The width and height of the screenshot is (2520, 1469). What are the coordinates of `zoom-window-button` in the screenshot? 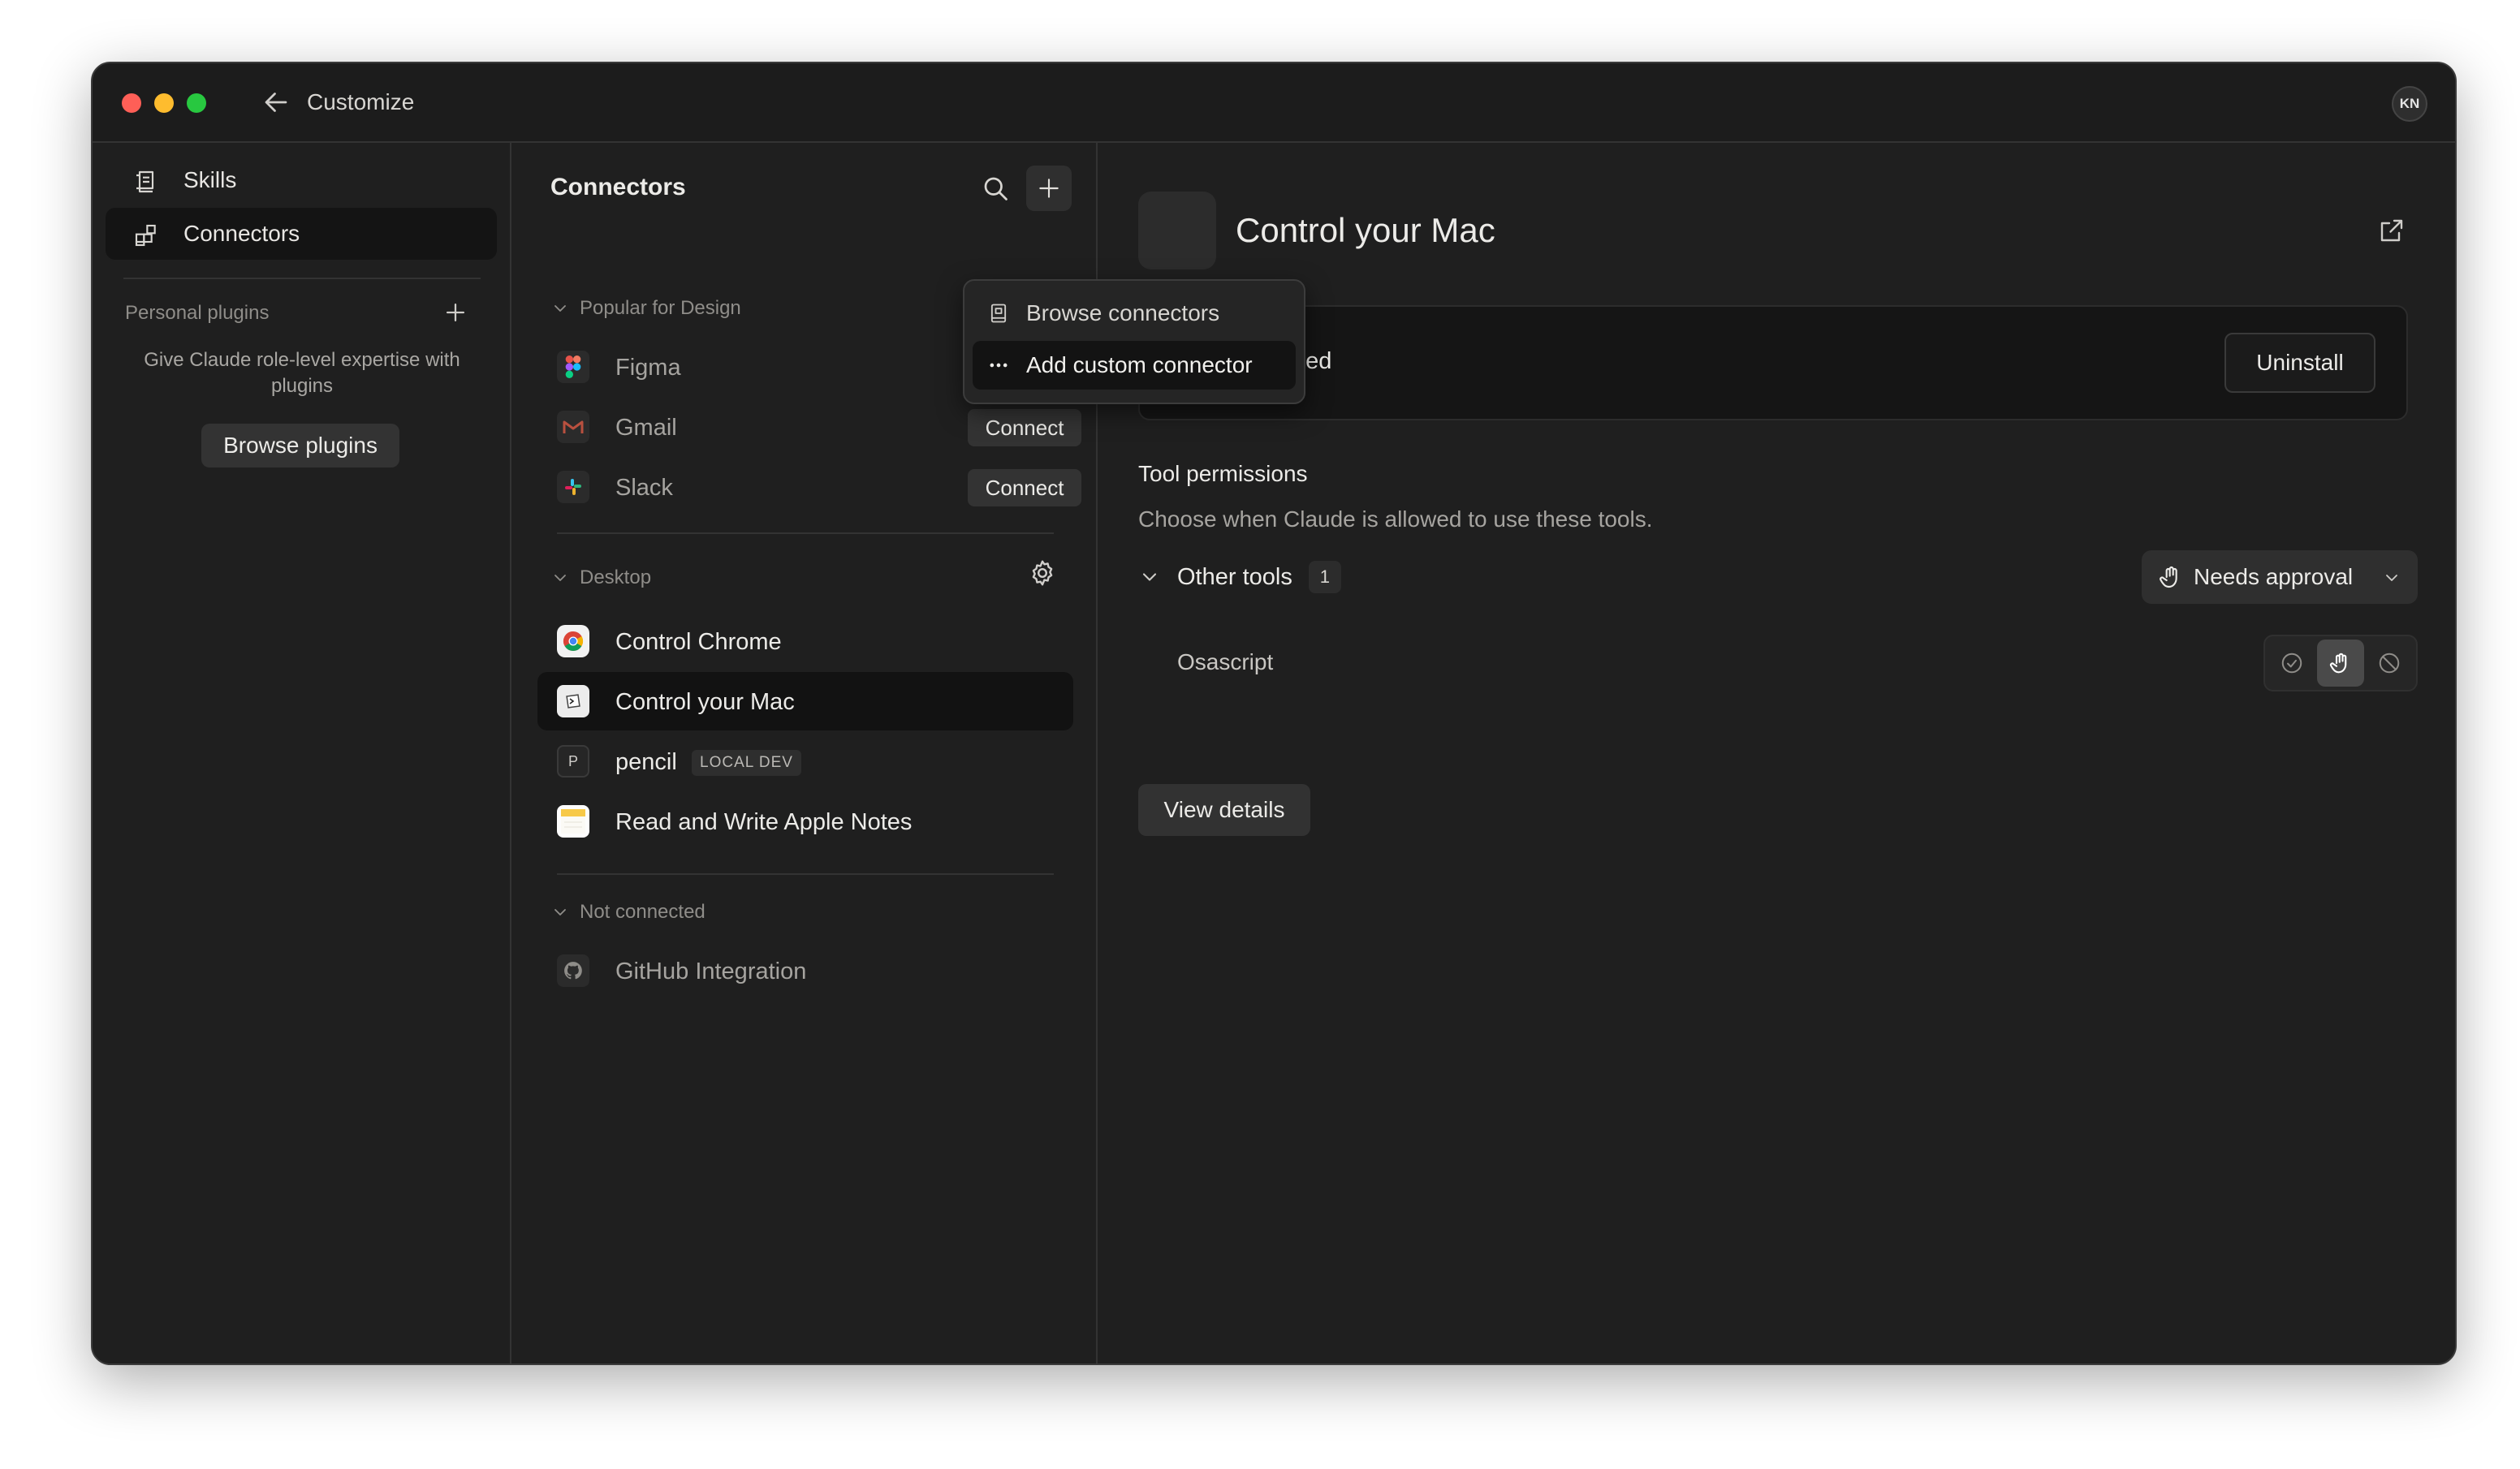 It's located at (196, 103).